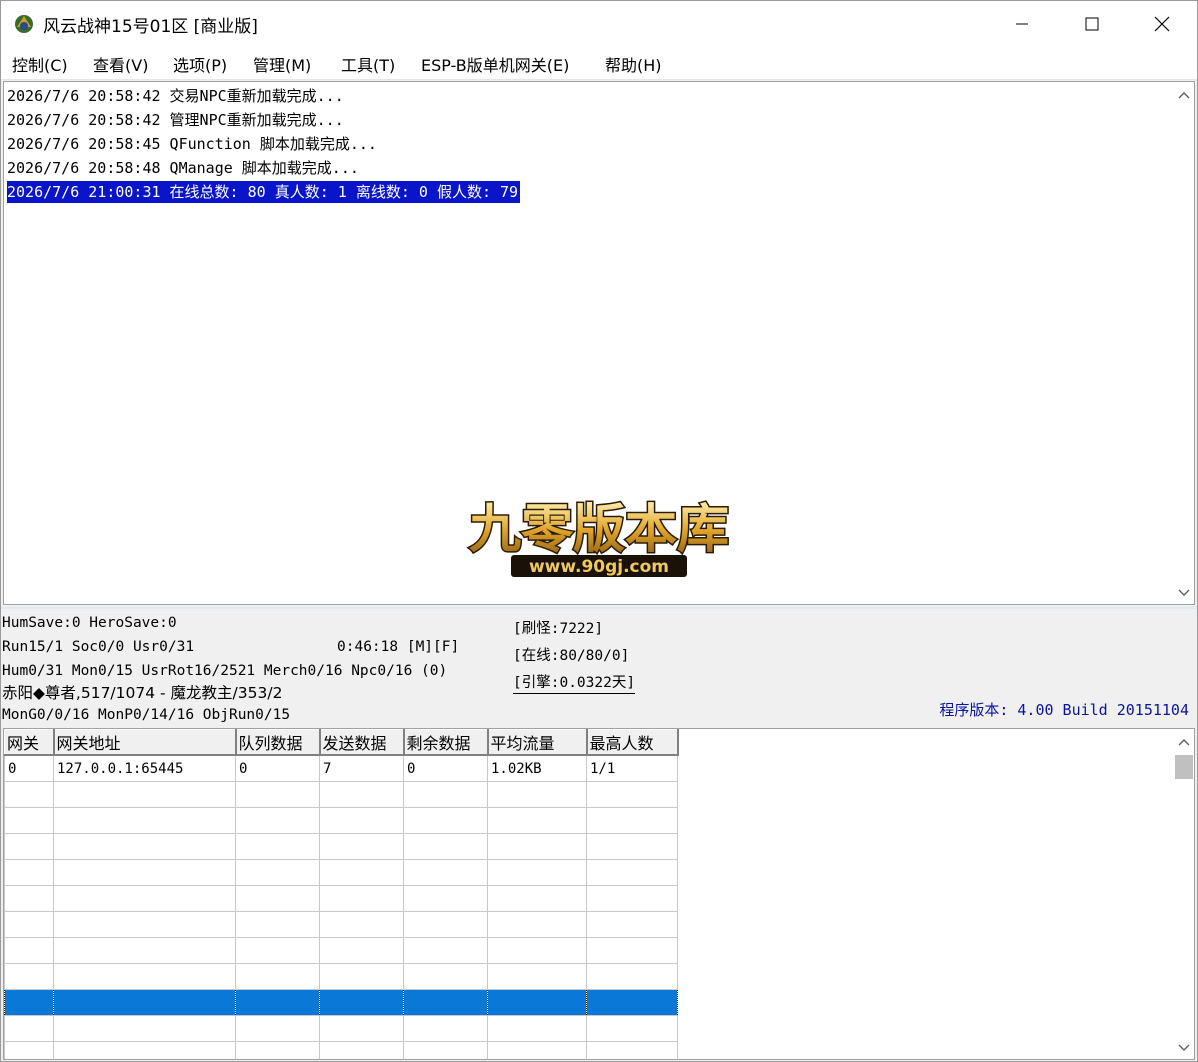 This screenshot has height=1062, width=1198. Describe the element at coordinates (282, 64) in the screenshot. I see `menu-manage: 管理(M)` at that location.